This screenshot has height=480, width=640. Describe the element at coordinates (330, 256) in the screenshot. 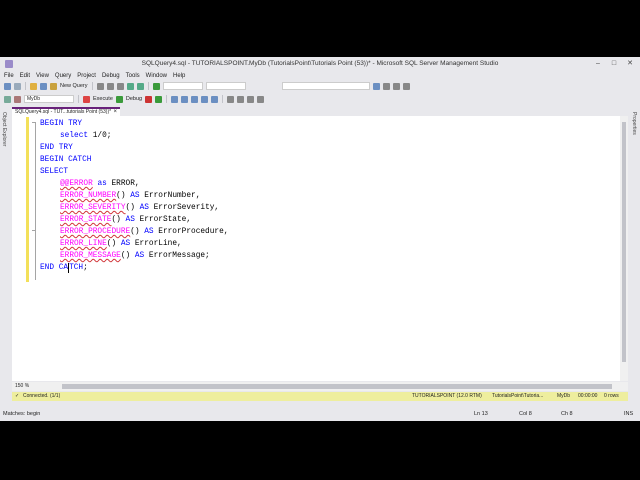

I see `code-line: ERROR_MESSAGE() AS ErrorMessage;` at that location.